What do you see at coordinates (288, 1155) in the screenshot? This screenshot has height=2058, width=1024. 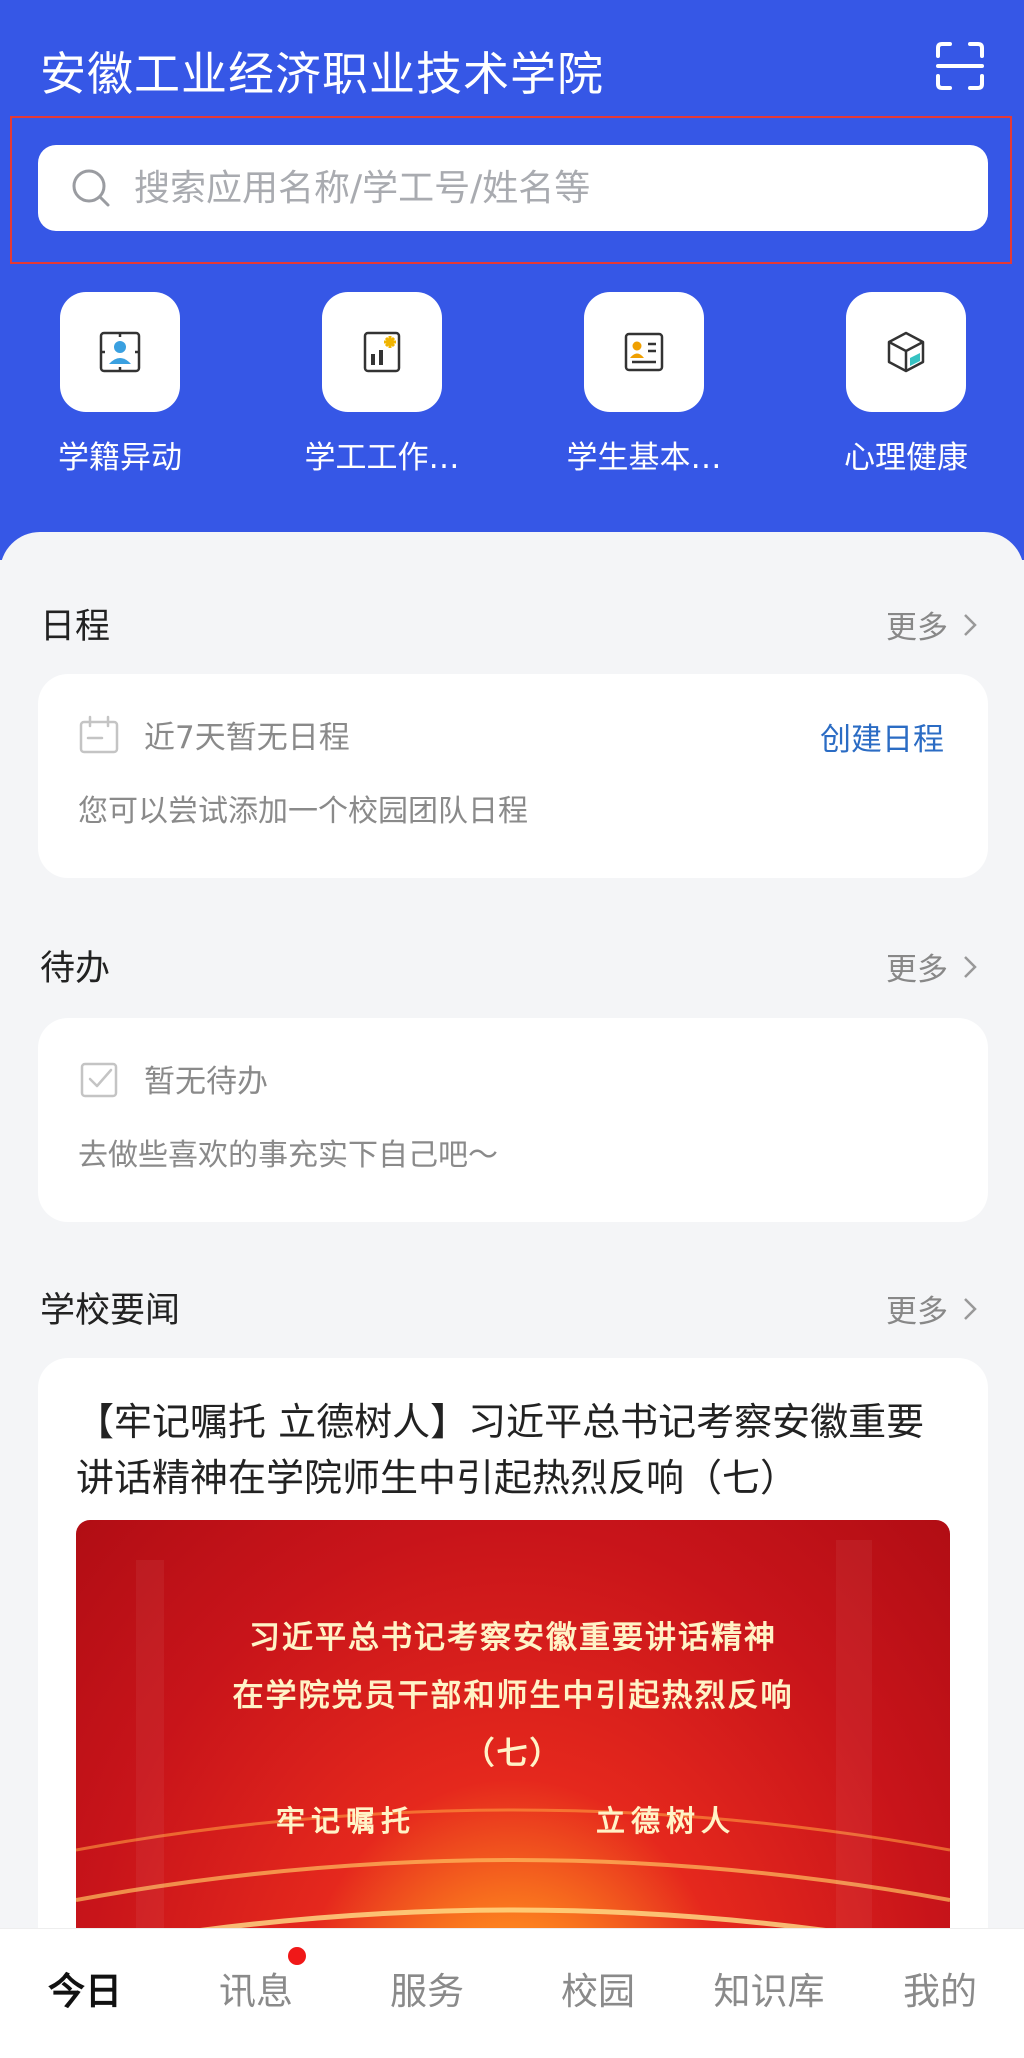 I see `todo-hint: 去做些喜欢的事充实下自己吧～` at bounding box center [288, 1155].